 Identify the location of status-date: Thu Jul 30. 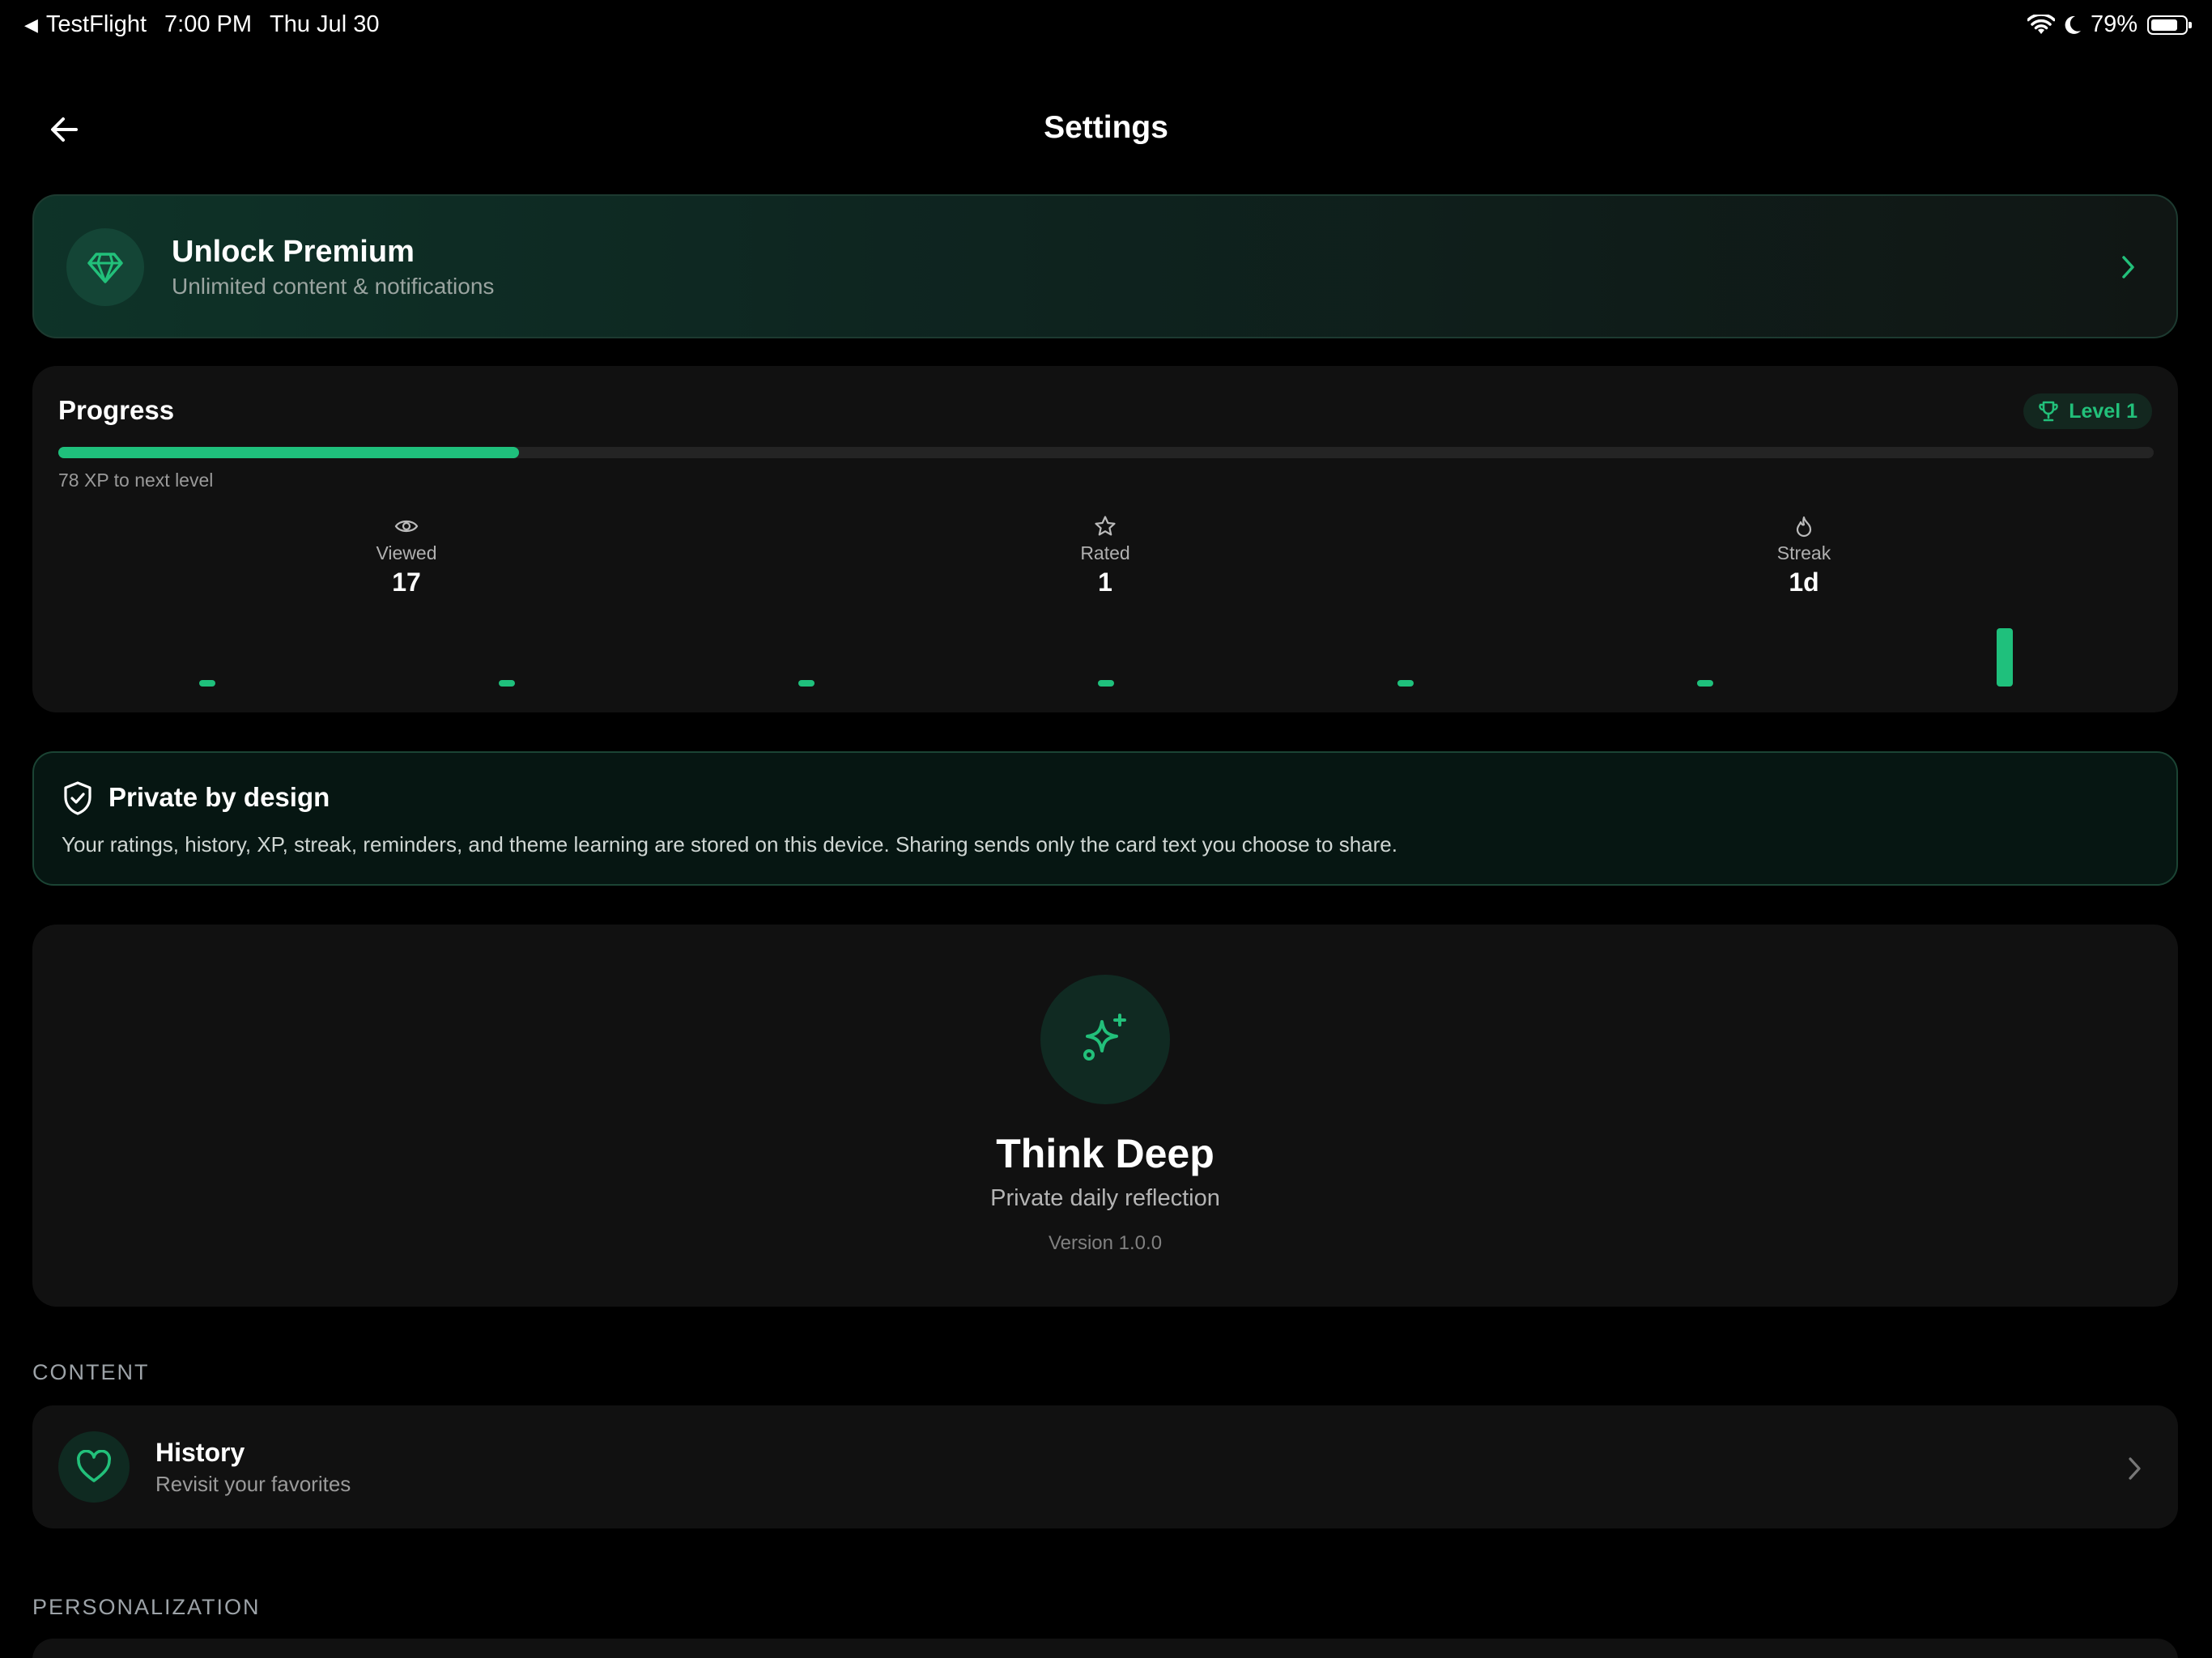
(325, 24).